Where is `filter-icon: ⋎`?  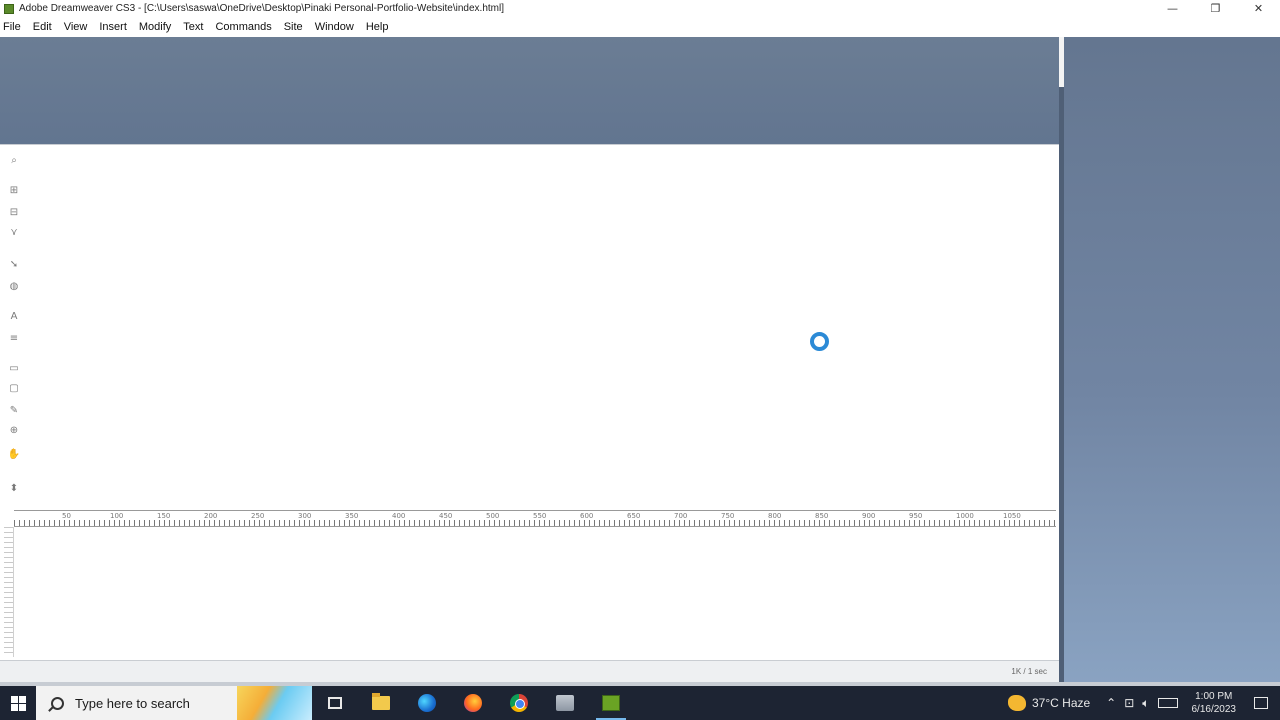 filter-icon: ⋎ is located at coordinates (14, 232).